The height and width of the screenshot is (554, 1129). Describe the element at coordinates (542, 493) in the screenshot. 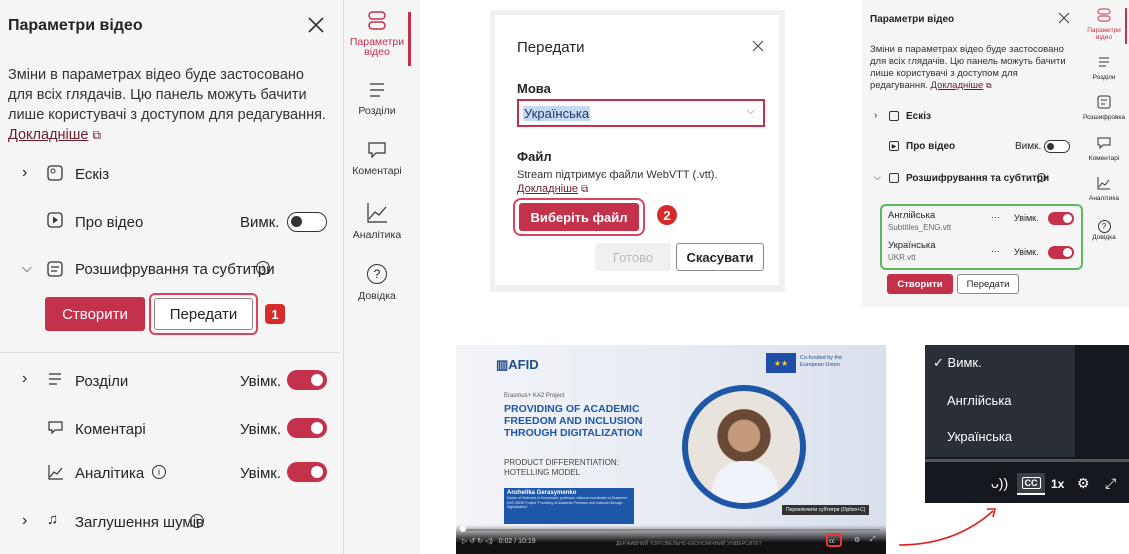

I see `speaker-name: Anzhelika Gerasymenko` at that location.